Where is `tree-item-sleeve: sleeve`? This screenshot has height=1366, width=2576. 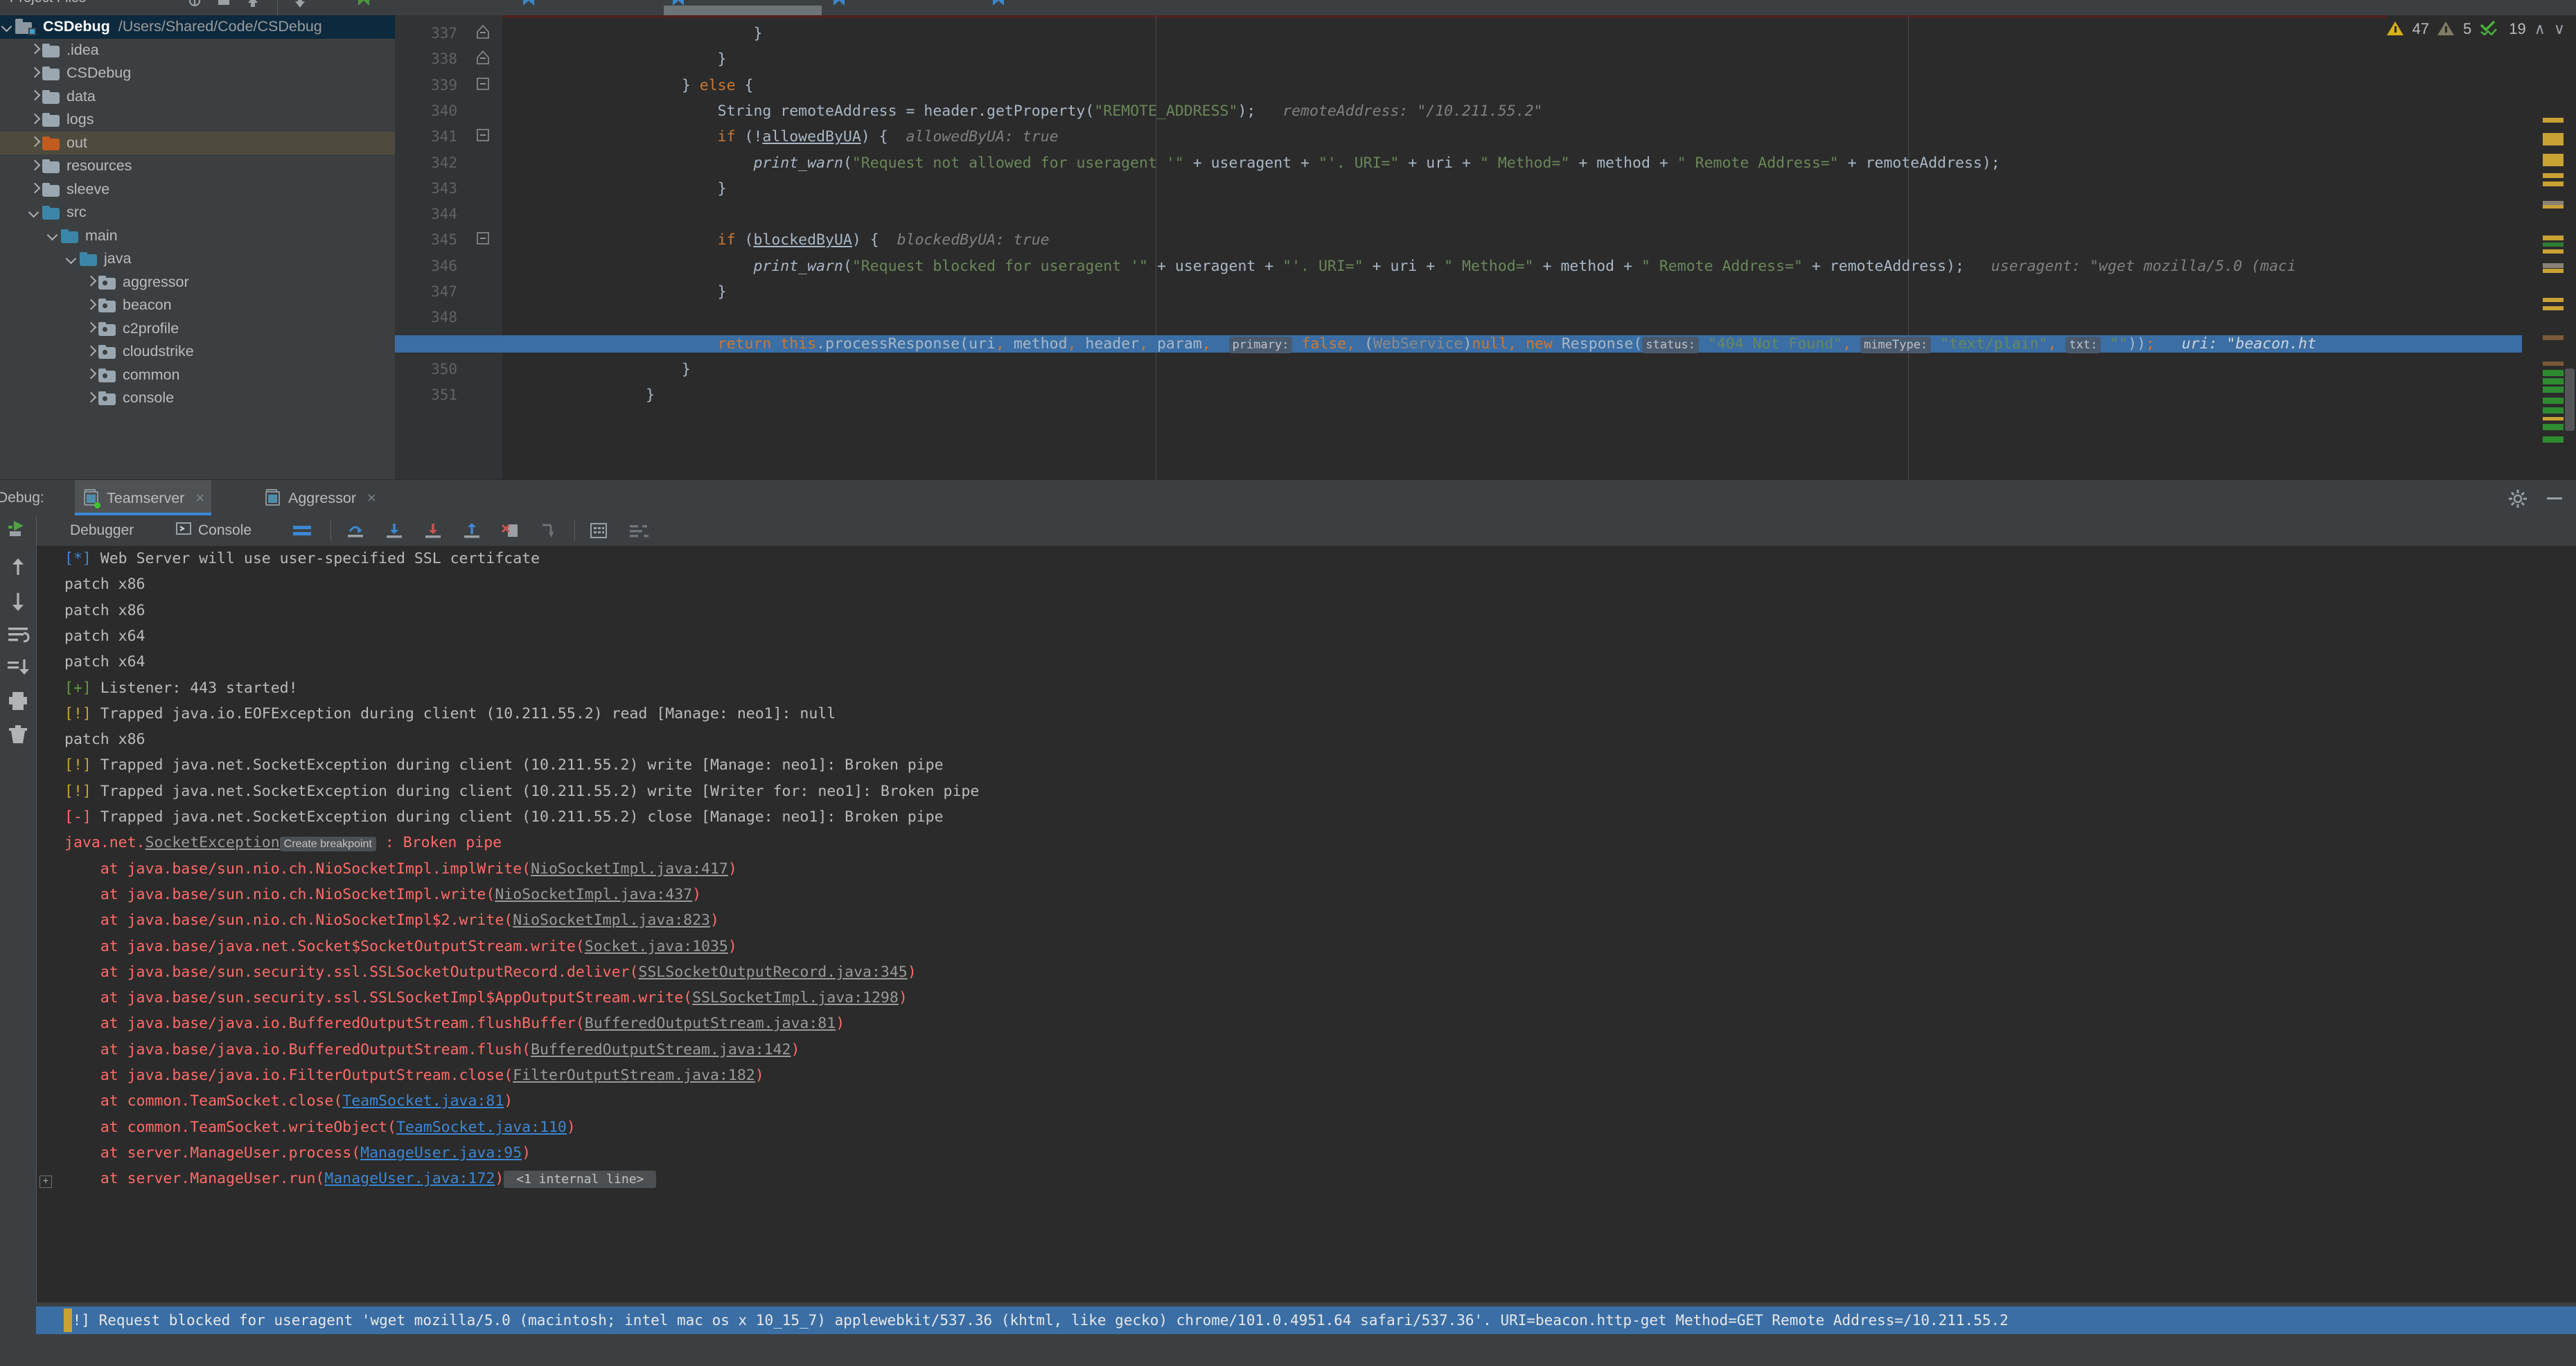
tree-item-sleeve: sleeve is located at coordinates (197, 190).